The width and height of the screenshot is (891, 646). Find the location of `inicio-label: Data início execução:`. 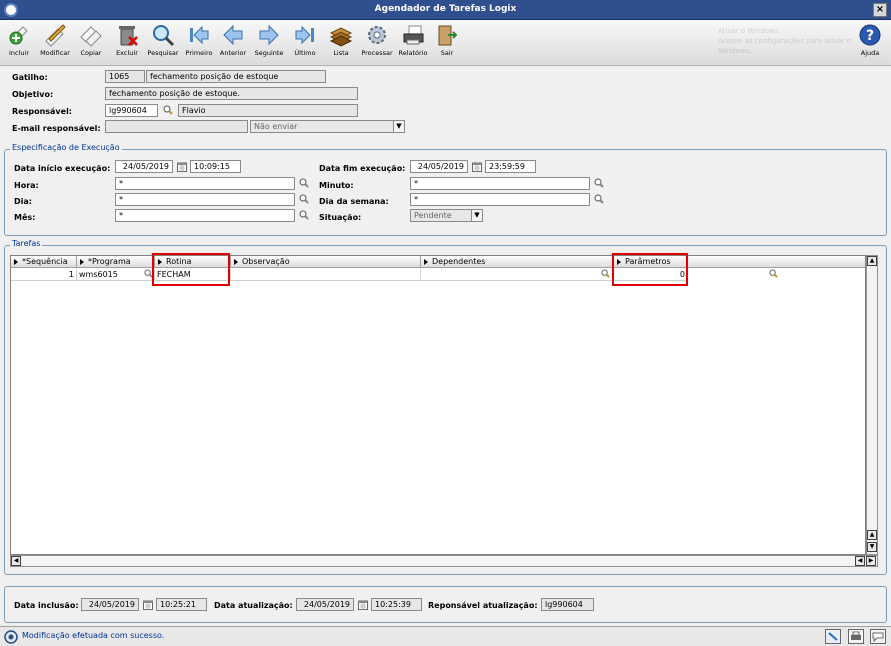

inicio-label: Data início execução: is located at coordinates (62, 168).